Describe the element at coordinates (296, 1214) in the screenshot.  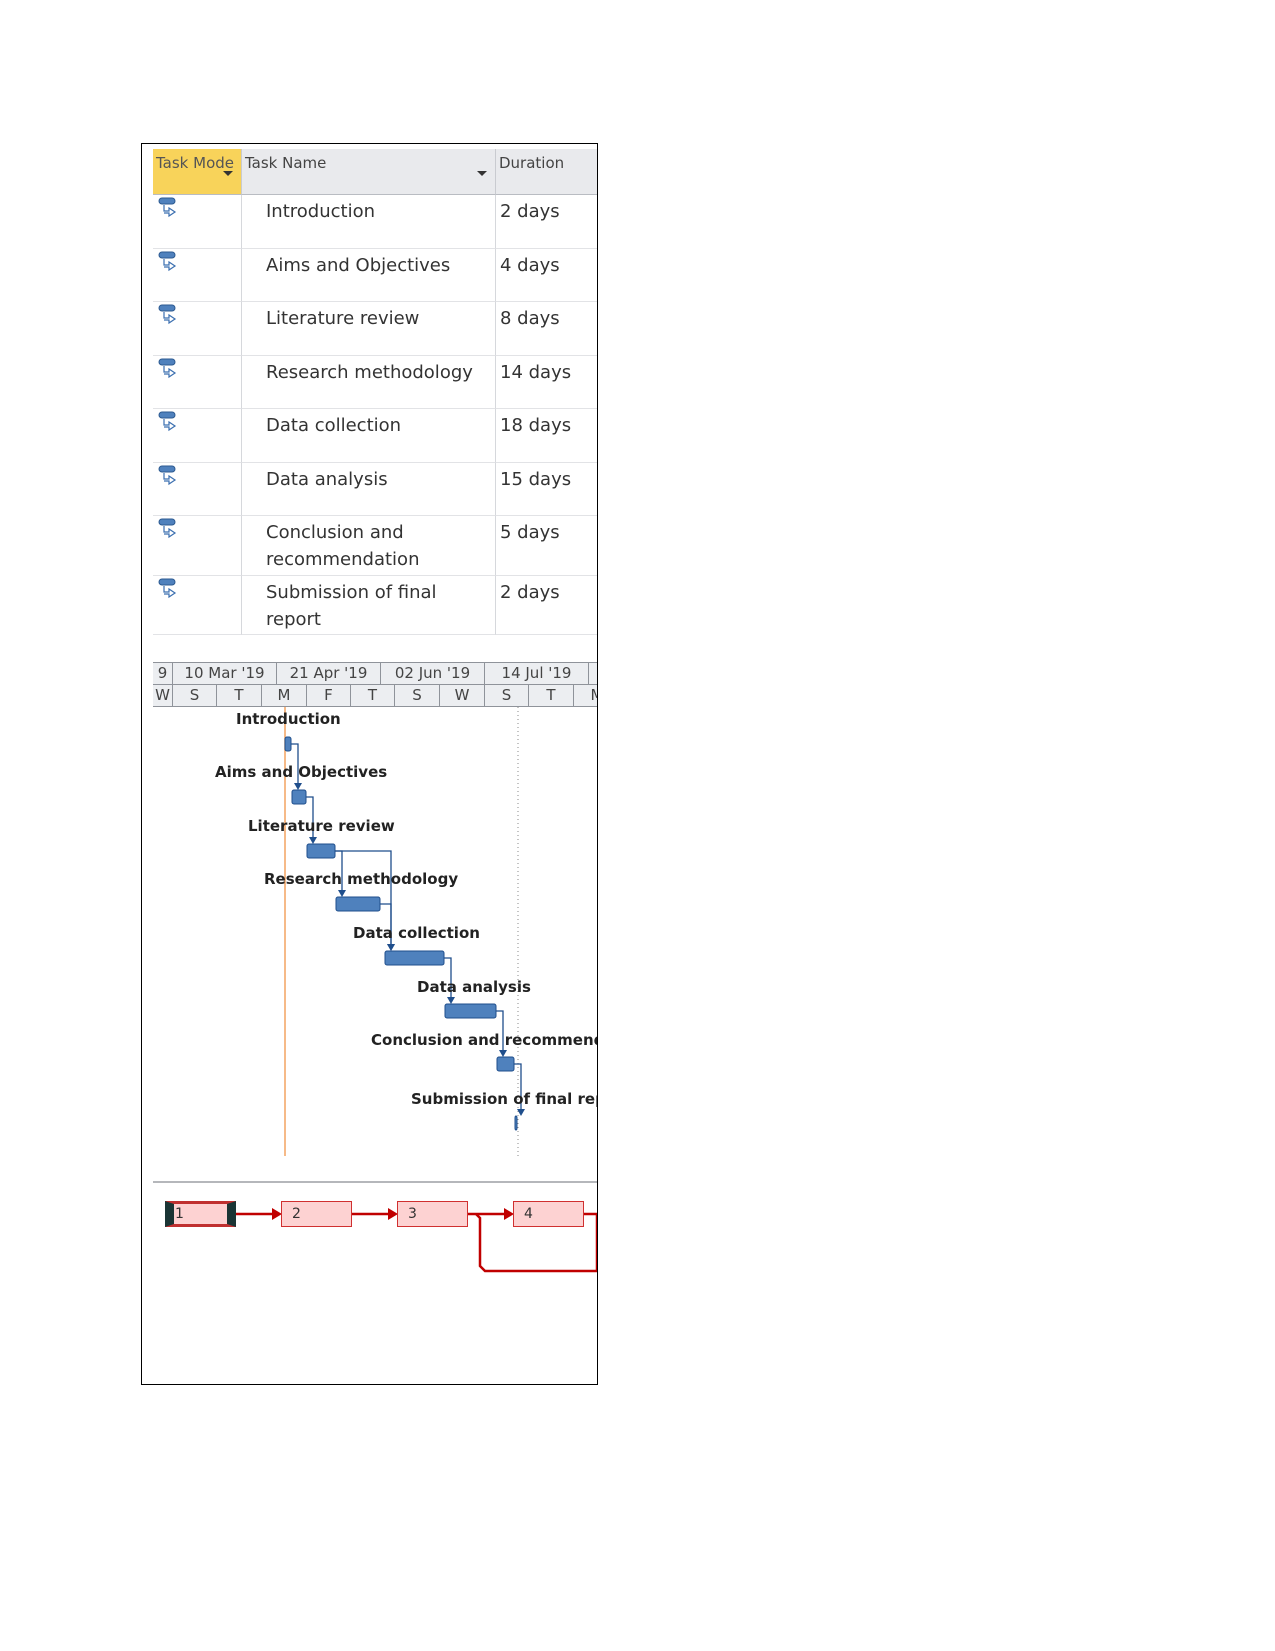
I see `node-id: 2` at that location.